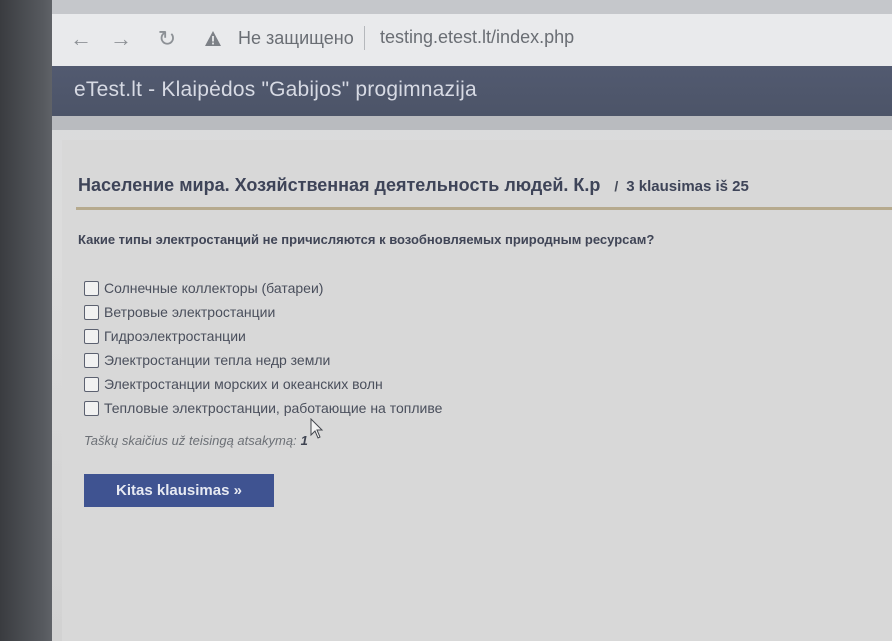 The width and height of the screenshot is (892, 641). I want to click on question-counter: 3 klausimas iš 25, so click(687, 186).